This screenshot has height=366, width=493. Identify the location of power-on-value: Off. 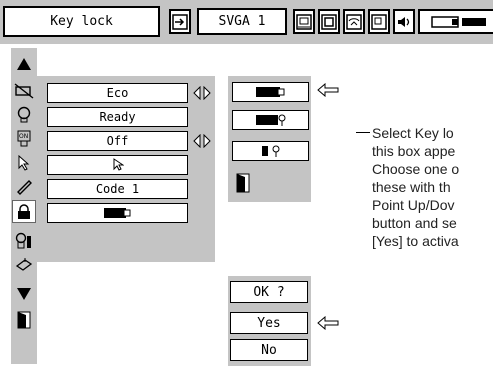
(117, 141).